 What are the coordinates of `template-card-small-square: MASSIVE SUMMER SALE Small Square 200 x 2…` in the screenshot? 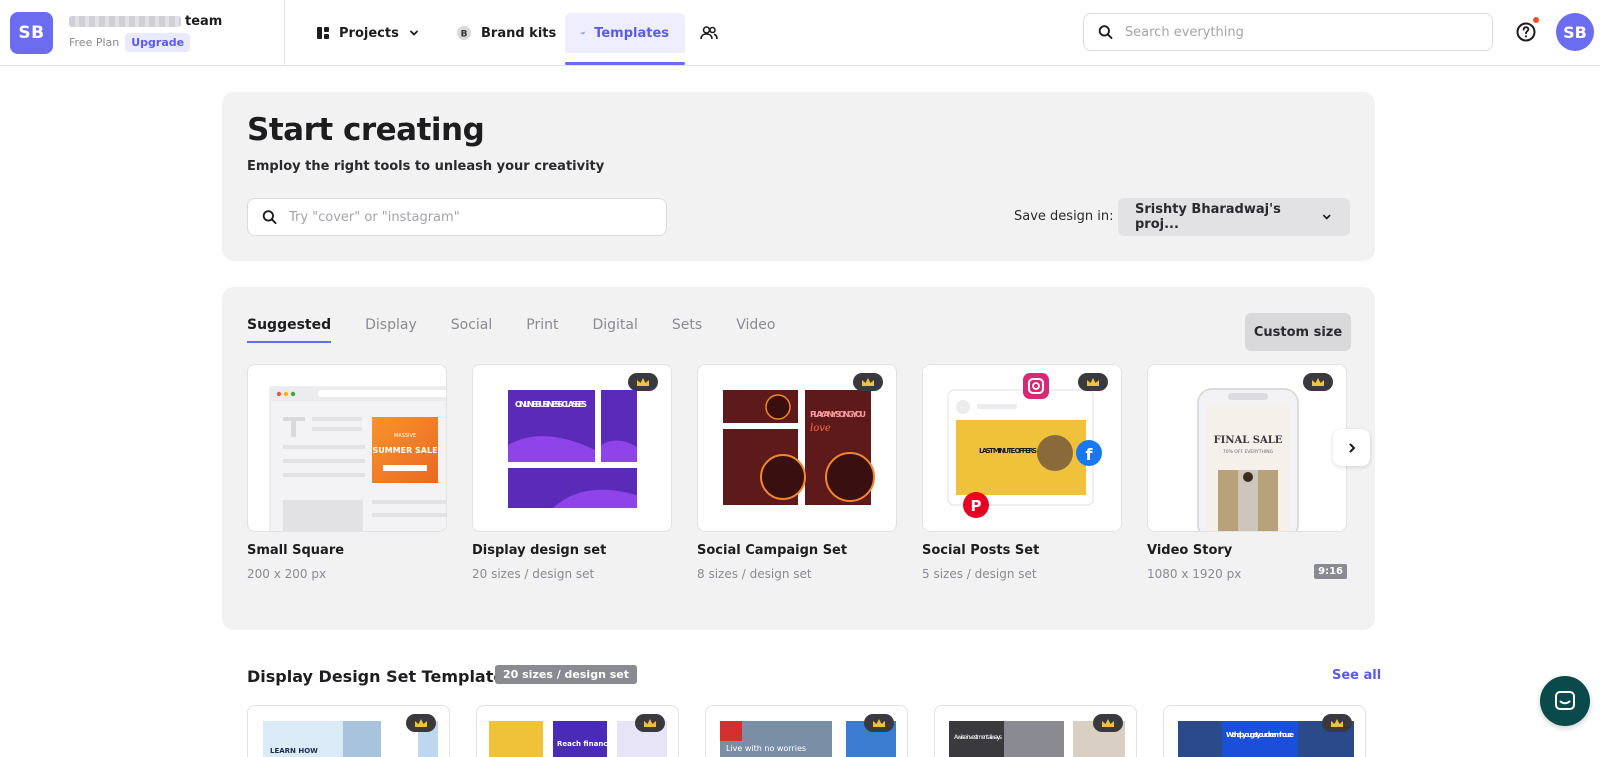 It's located at (347, 472).